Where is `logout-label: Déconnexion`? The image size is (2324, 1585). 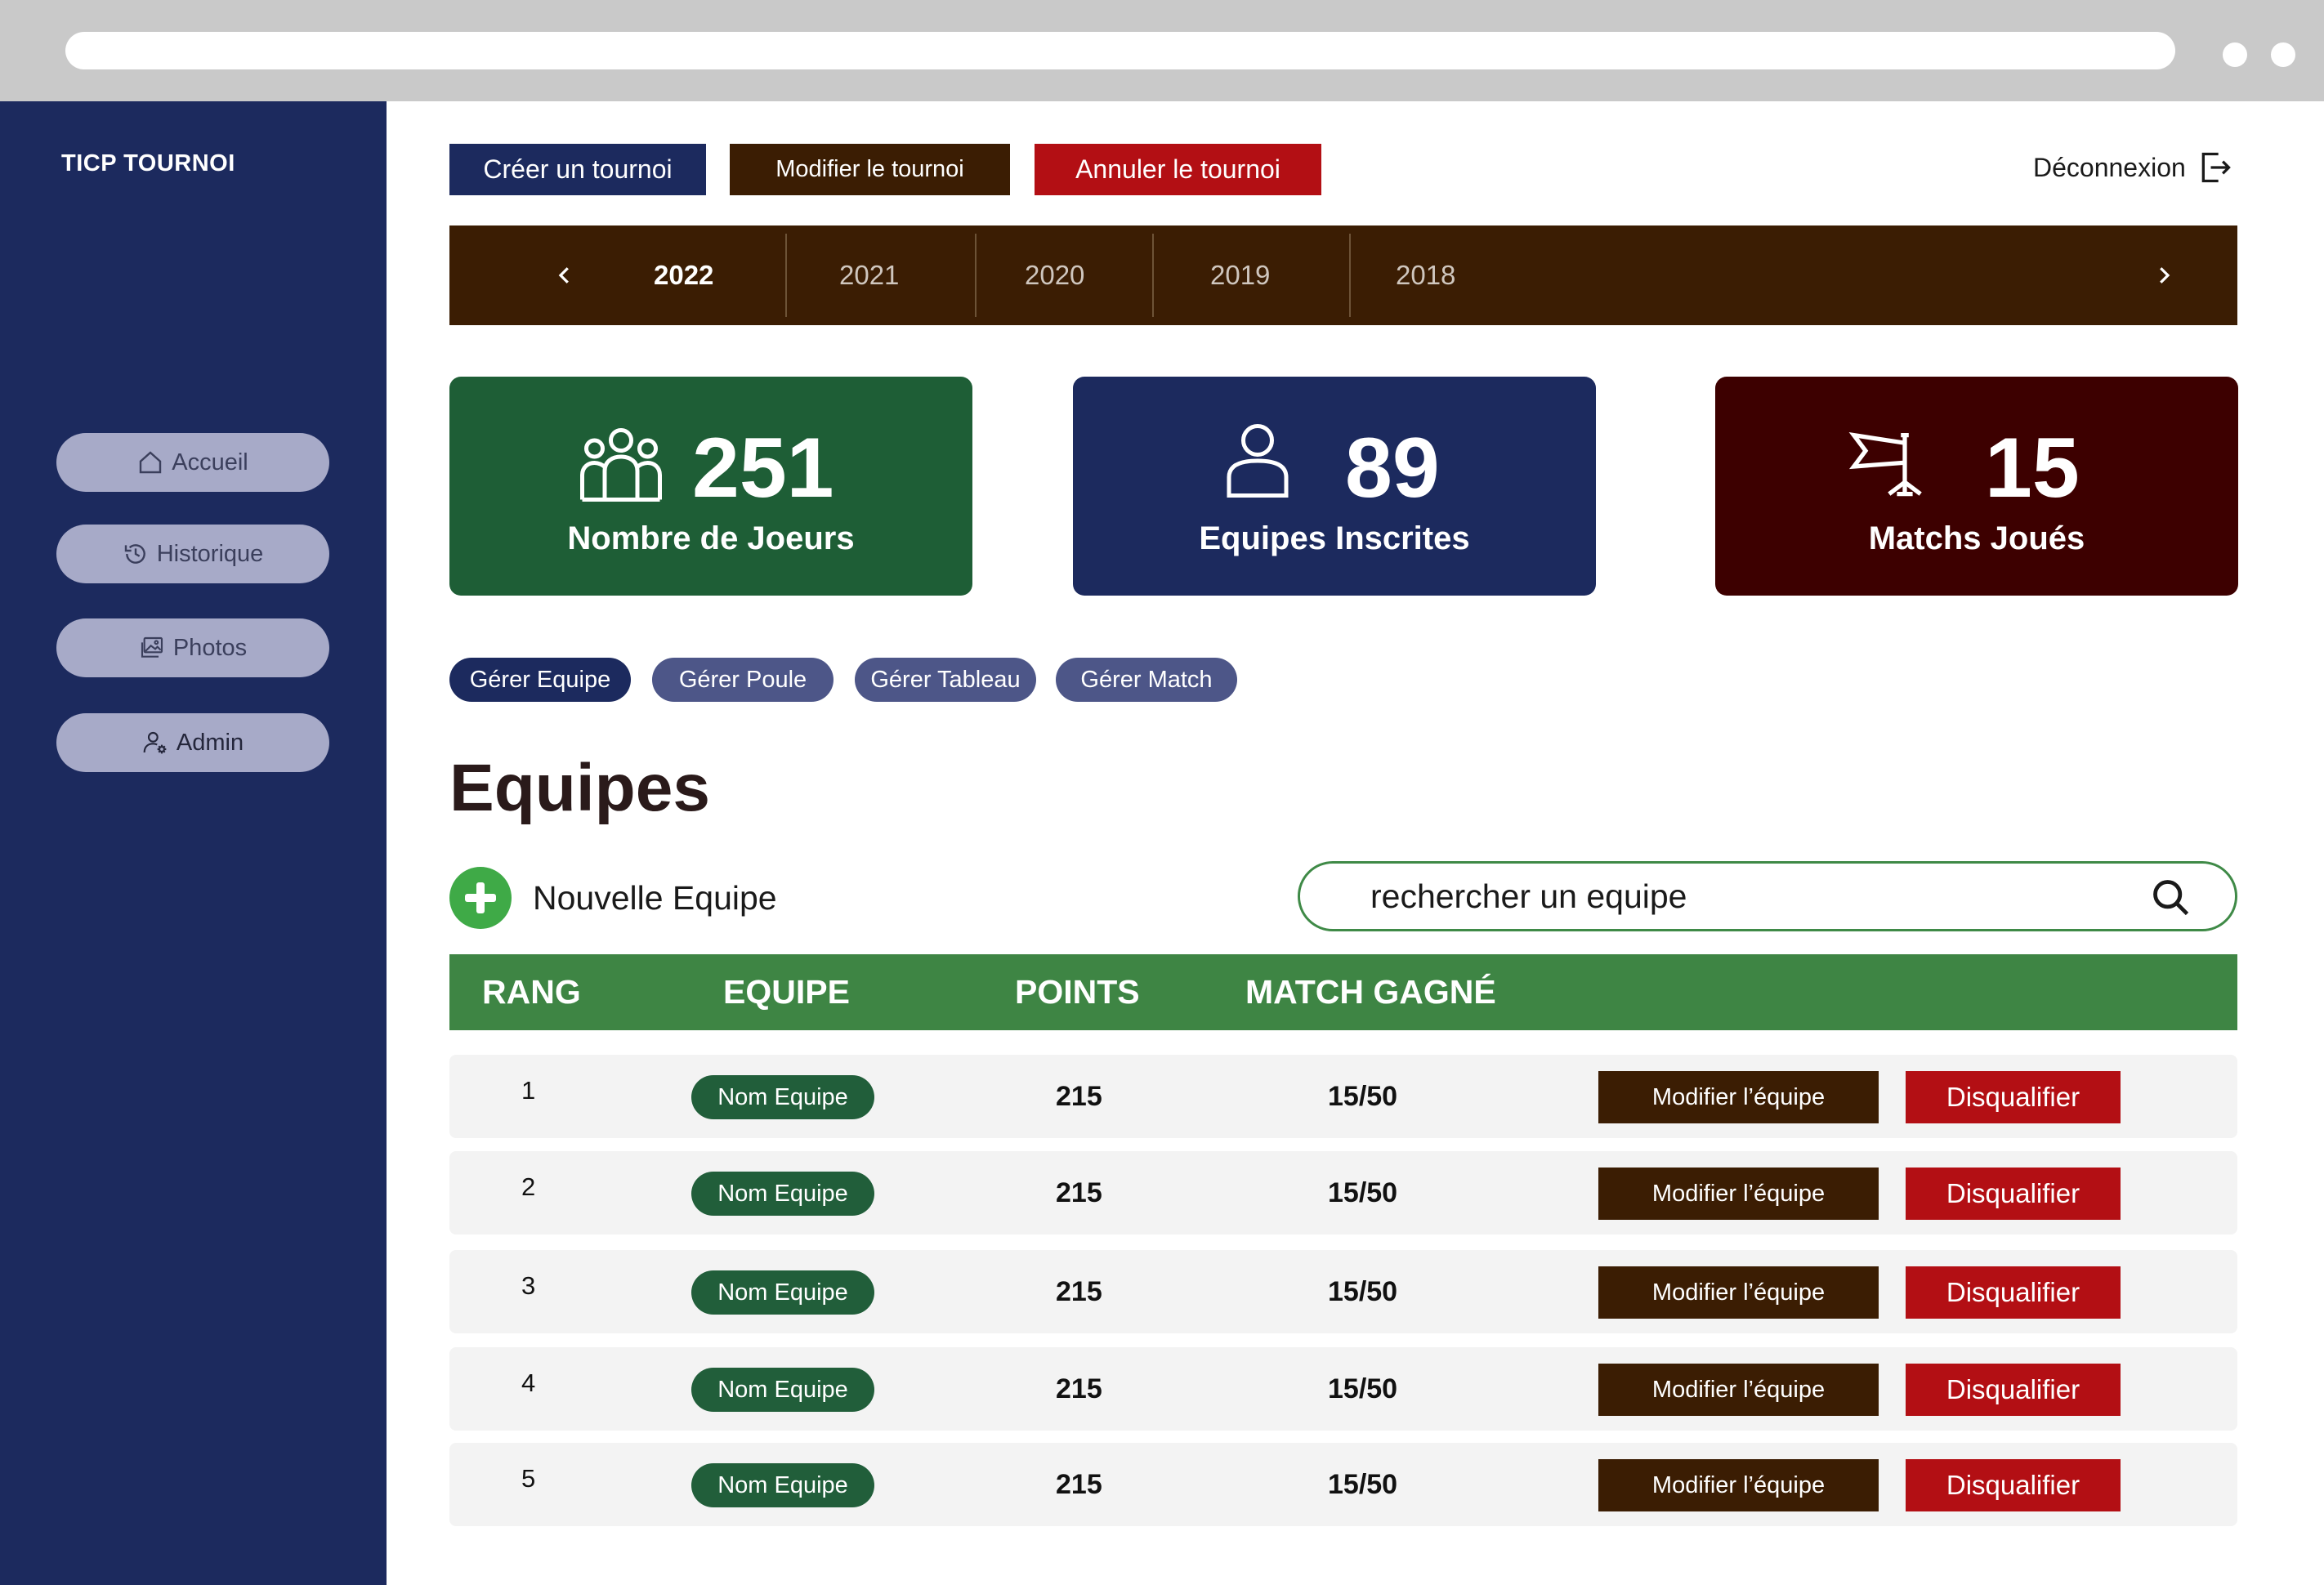 logout-label: Déconnexion is located at coordinates (2109, 167).